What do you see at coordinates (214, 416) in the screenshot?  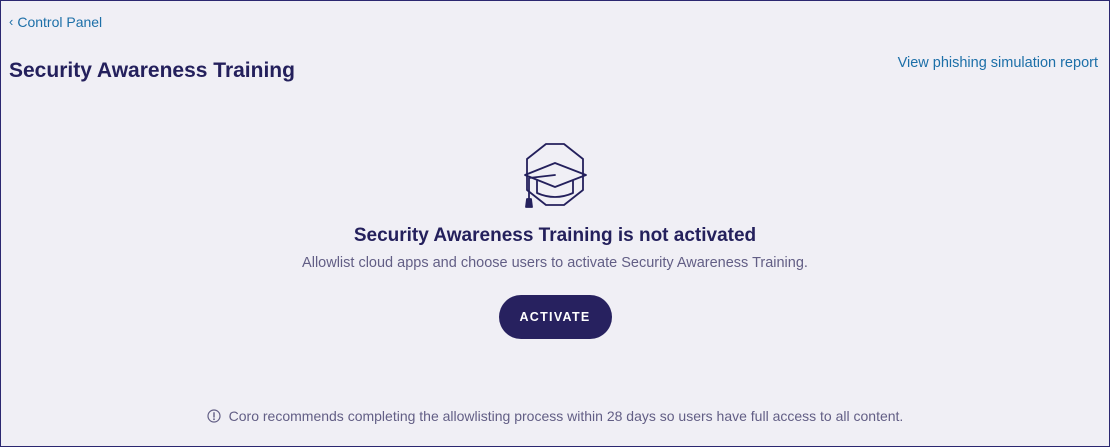 I see `info-icon` at bounding box center [214, 416].